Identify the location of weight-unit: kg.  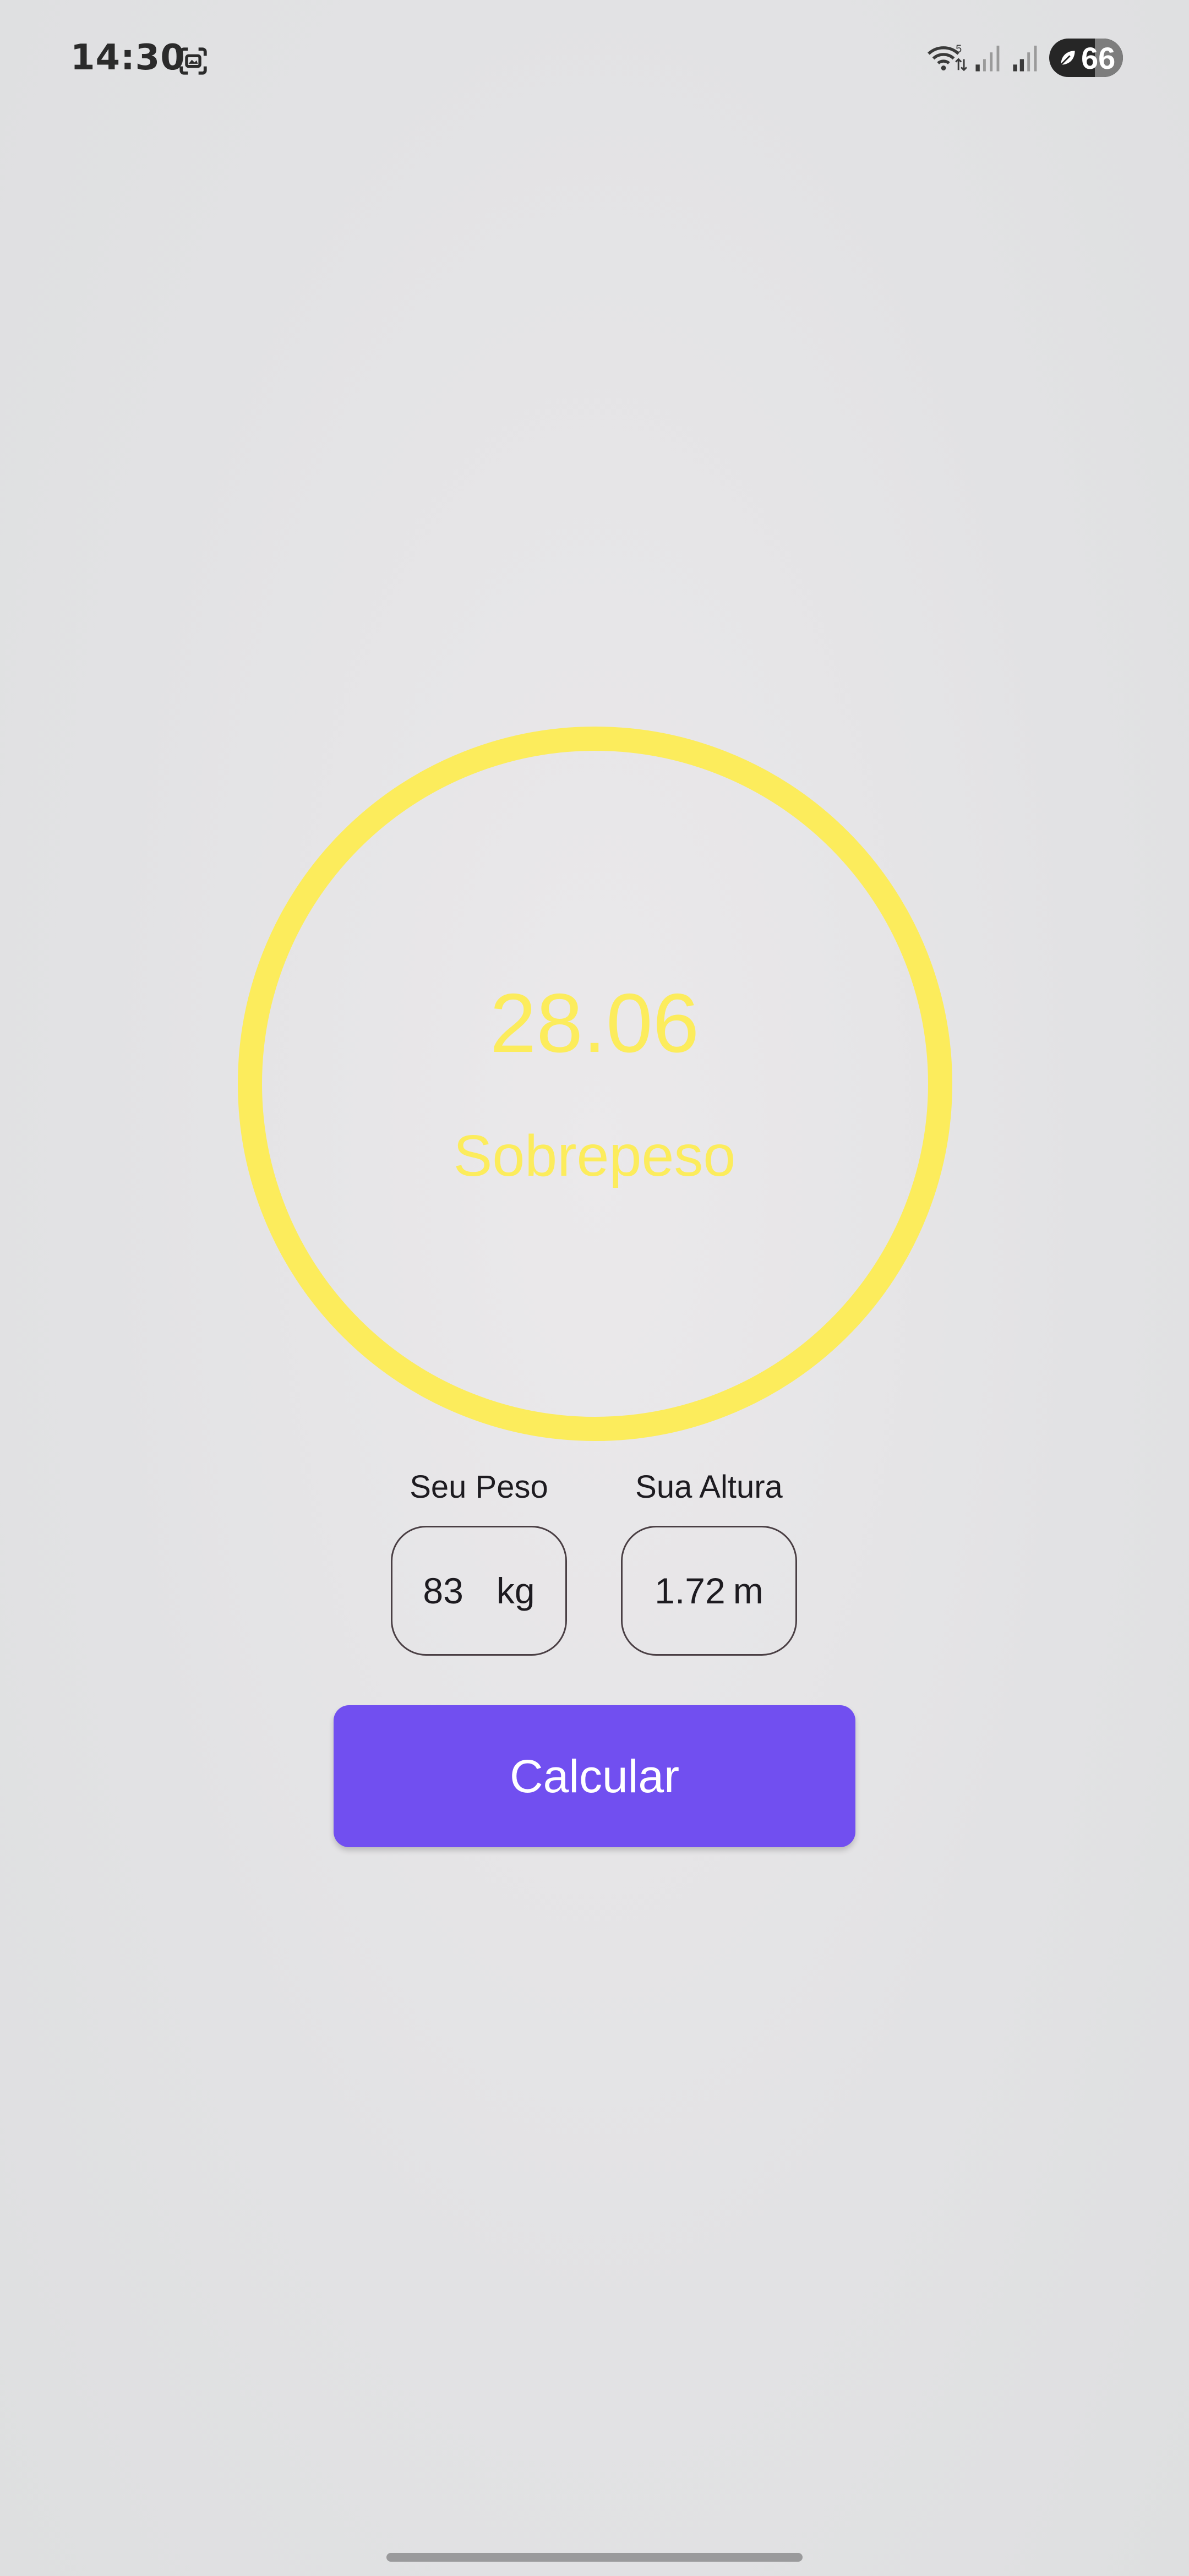
(515, 1591).